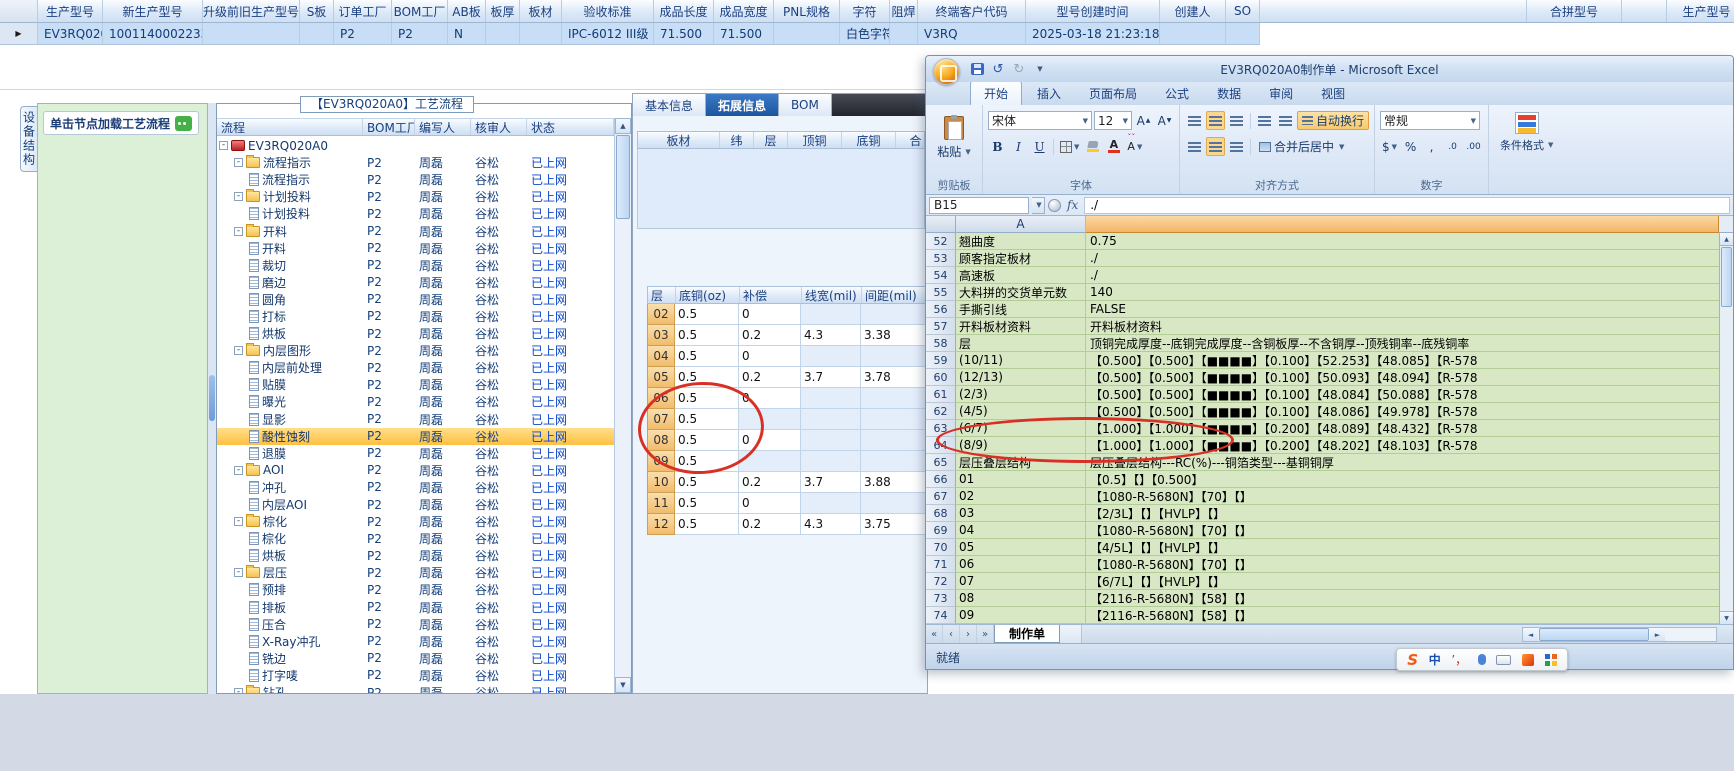  I want to click on tree-row: 打标 P2 周磊 谷松 已上网, so click(415, 316).